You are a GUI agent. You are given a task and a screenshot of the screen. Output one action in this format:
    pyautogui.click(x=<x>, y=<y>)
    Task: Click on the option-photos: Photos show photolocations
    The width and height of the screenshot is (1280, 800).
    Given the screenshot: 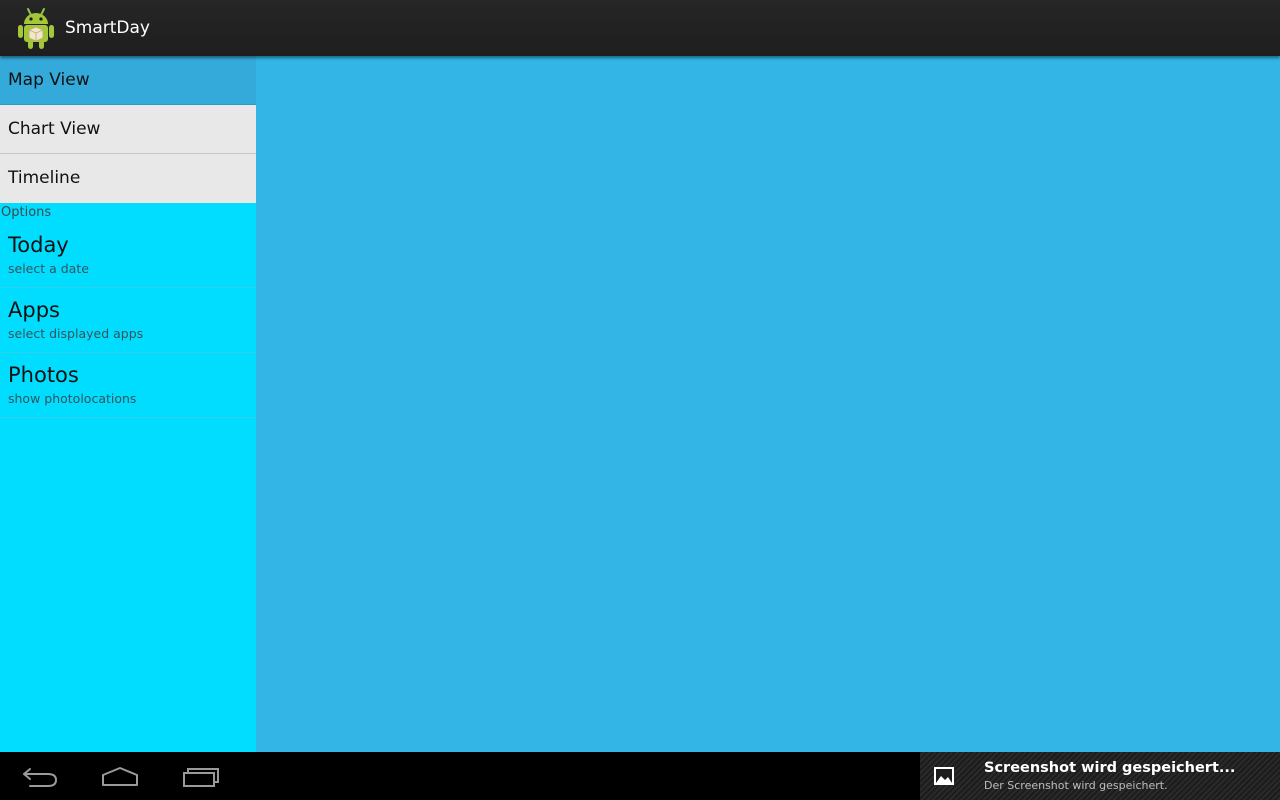 What is the action you would take?
    pyautogui.click(x=128, y=385)
    